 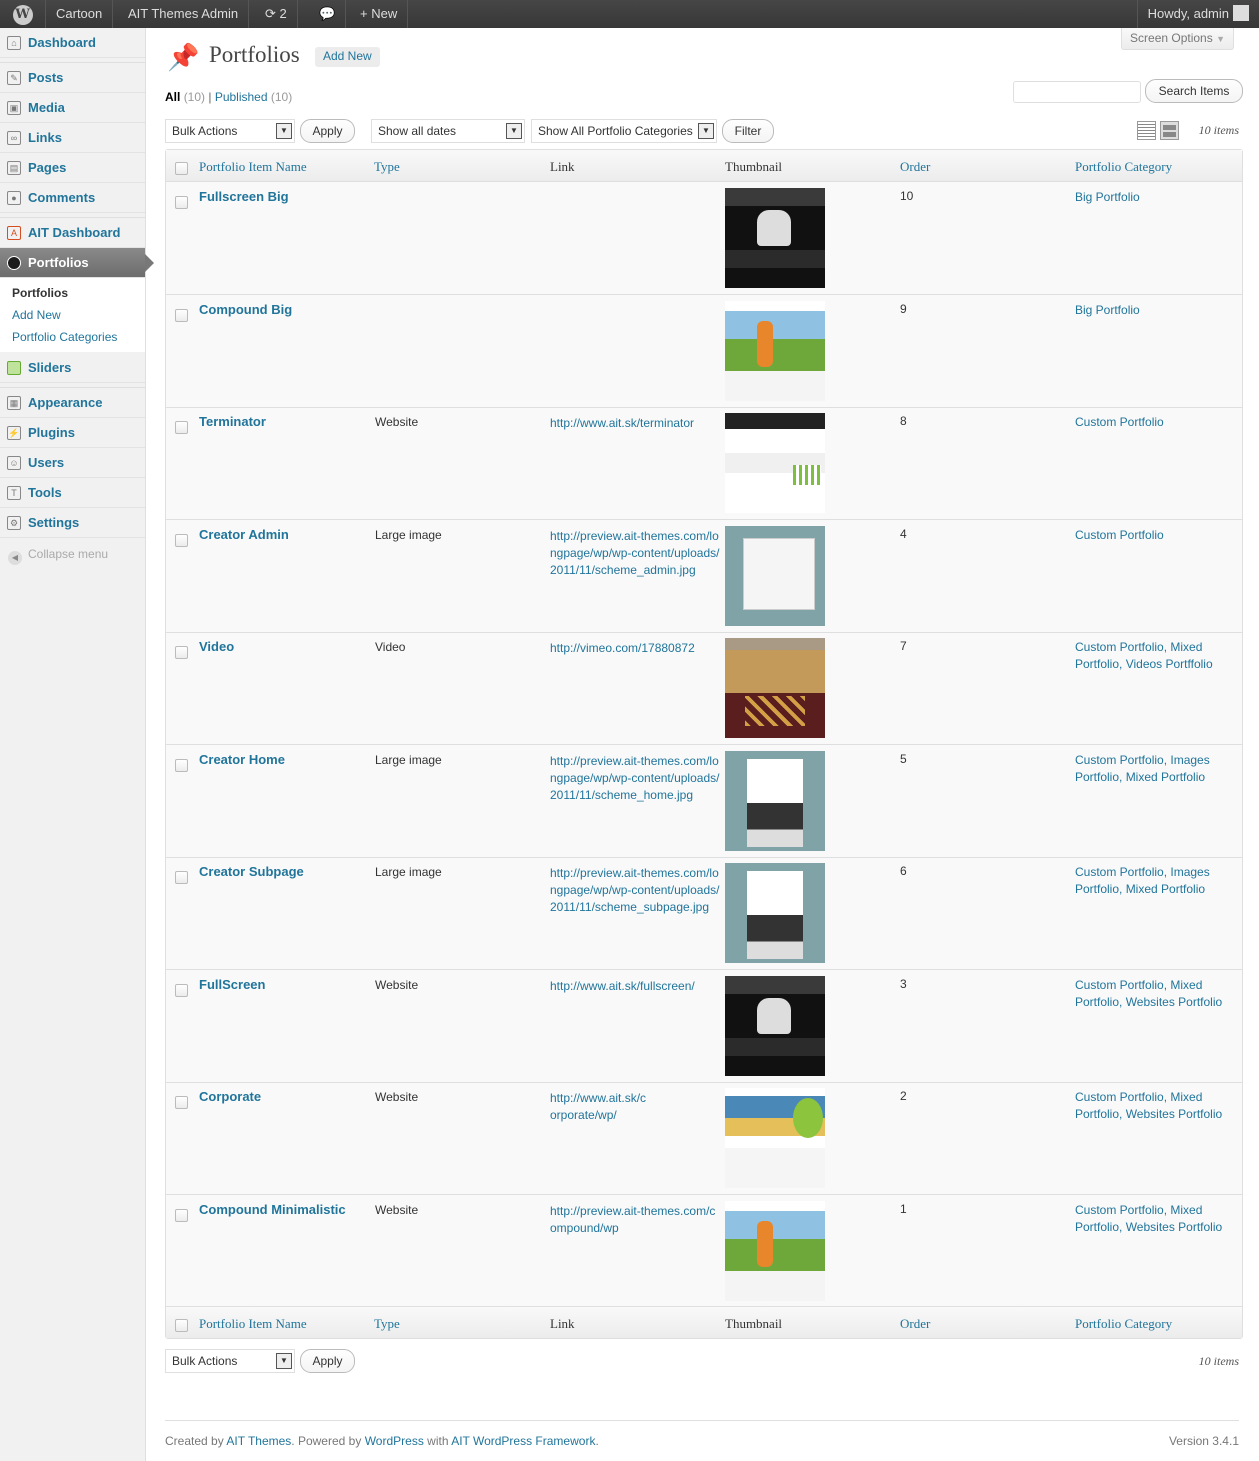 What do you see at coordinates (232, 421) in the screenshot?
I see `item-name-link: Terminator` at bounding box center [232, 421].